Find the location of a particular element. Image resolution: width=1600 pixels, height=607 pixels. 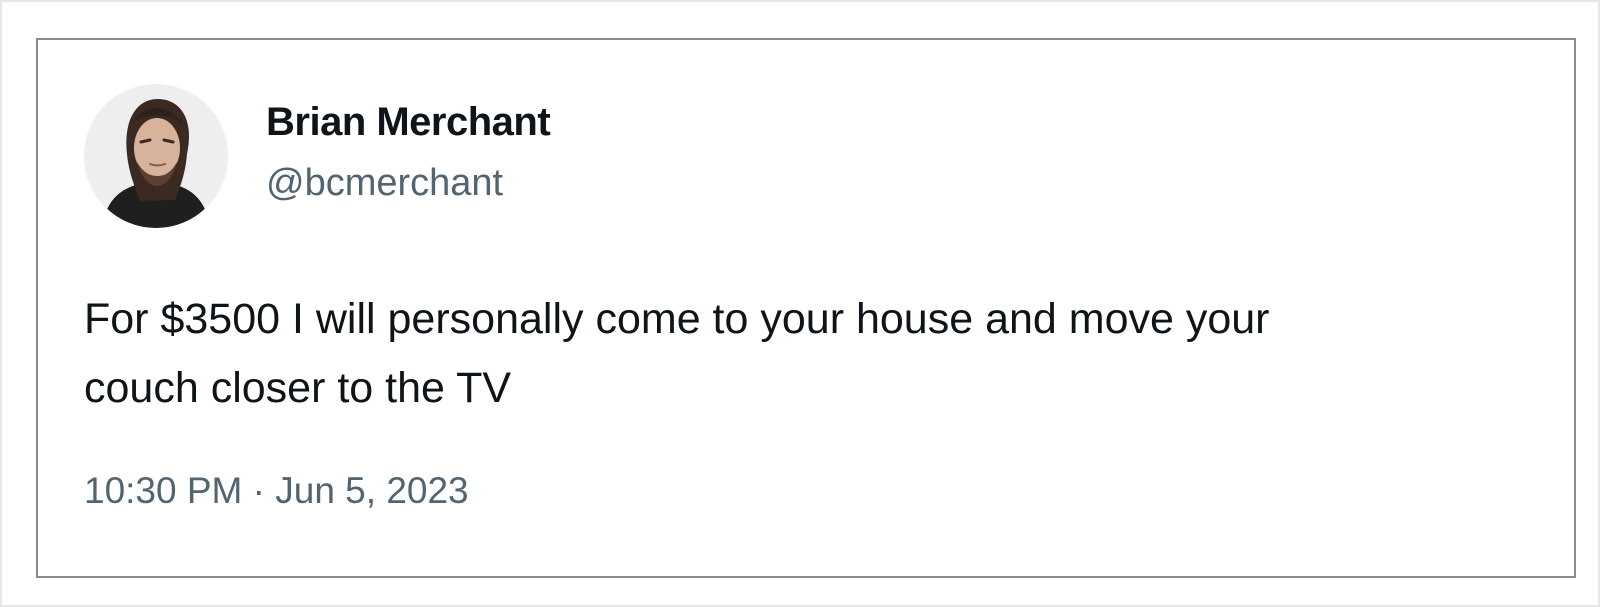

tweet-timestamp: 10:30 PM · Jun 5, 2023 is located at coordinates (276, 491).